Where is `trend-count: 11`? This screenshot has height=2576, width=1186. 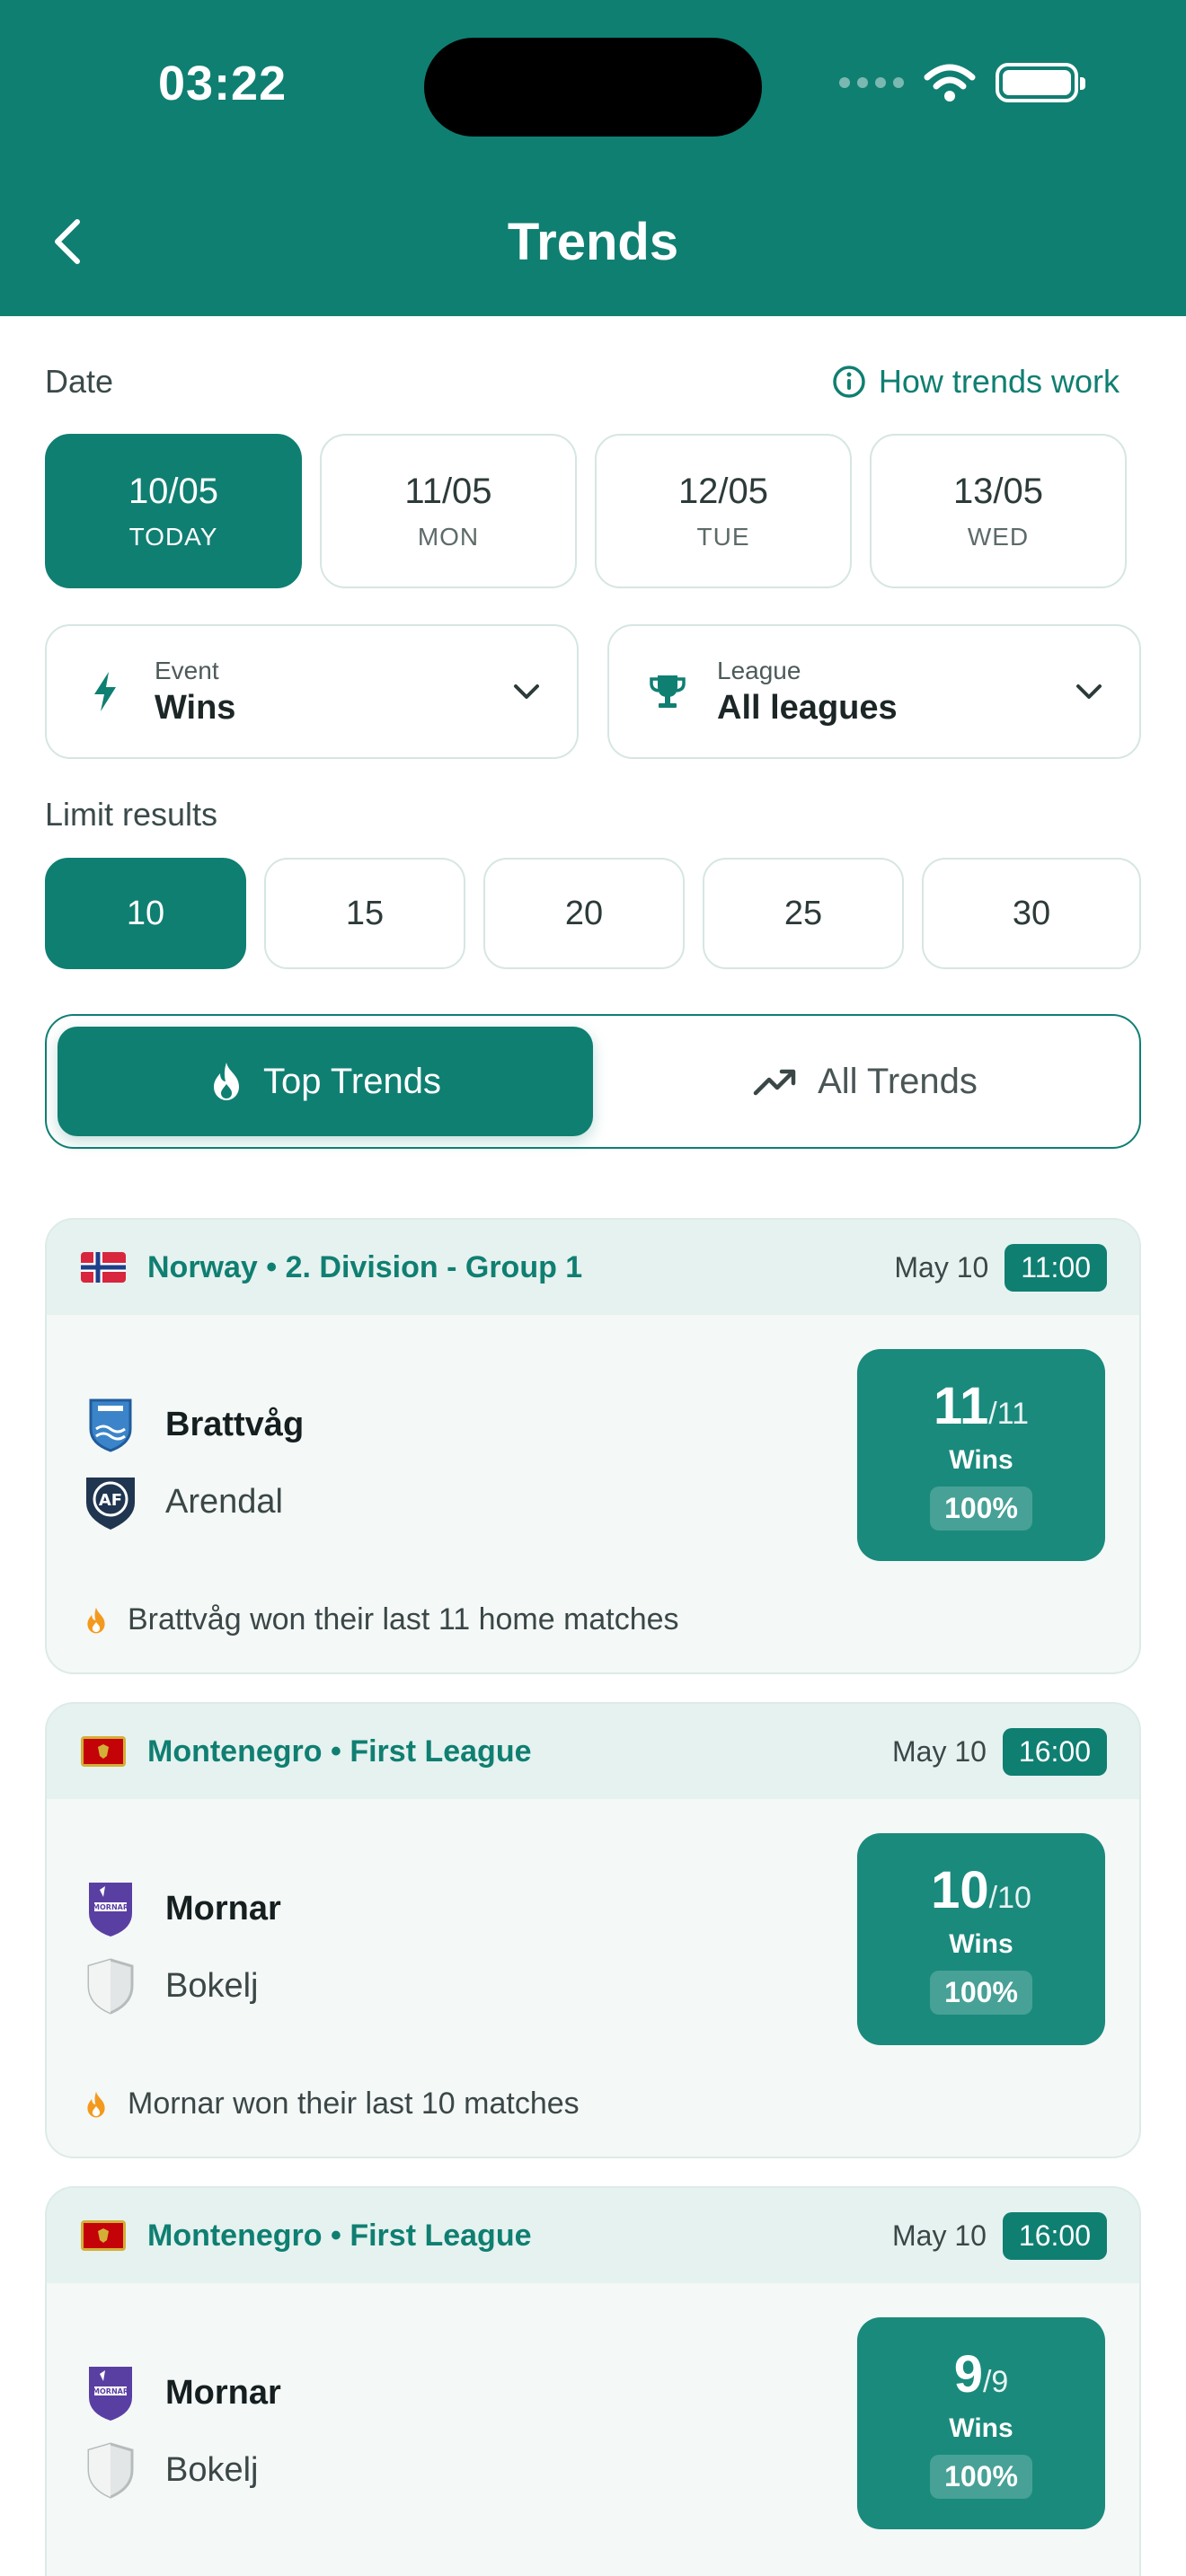
trend-count: 11 is located at coordinates (961, 1406).